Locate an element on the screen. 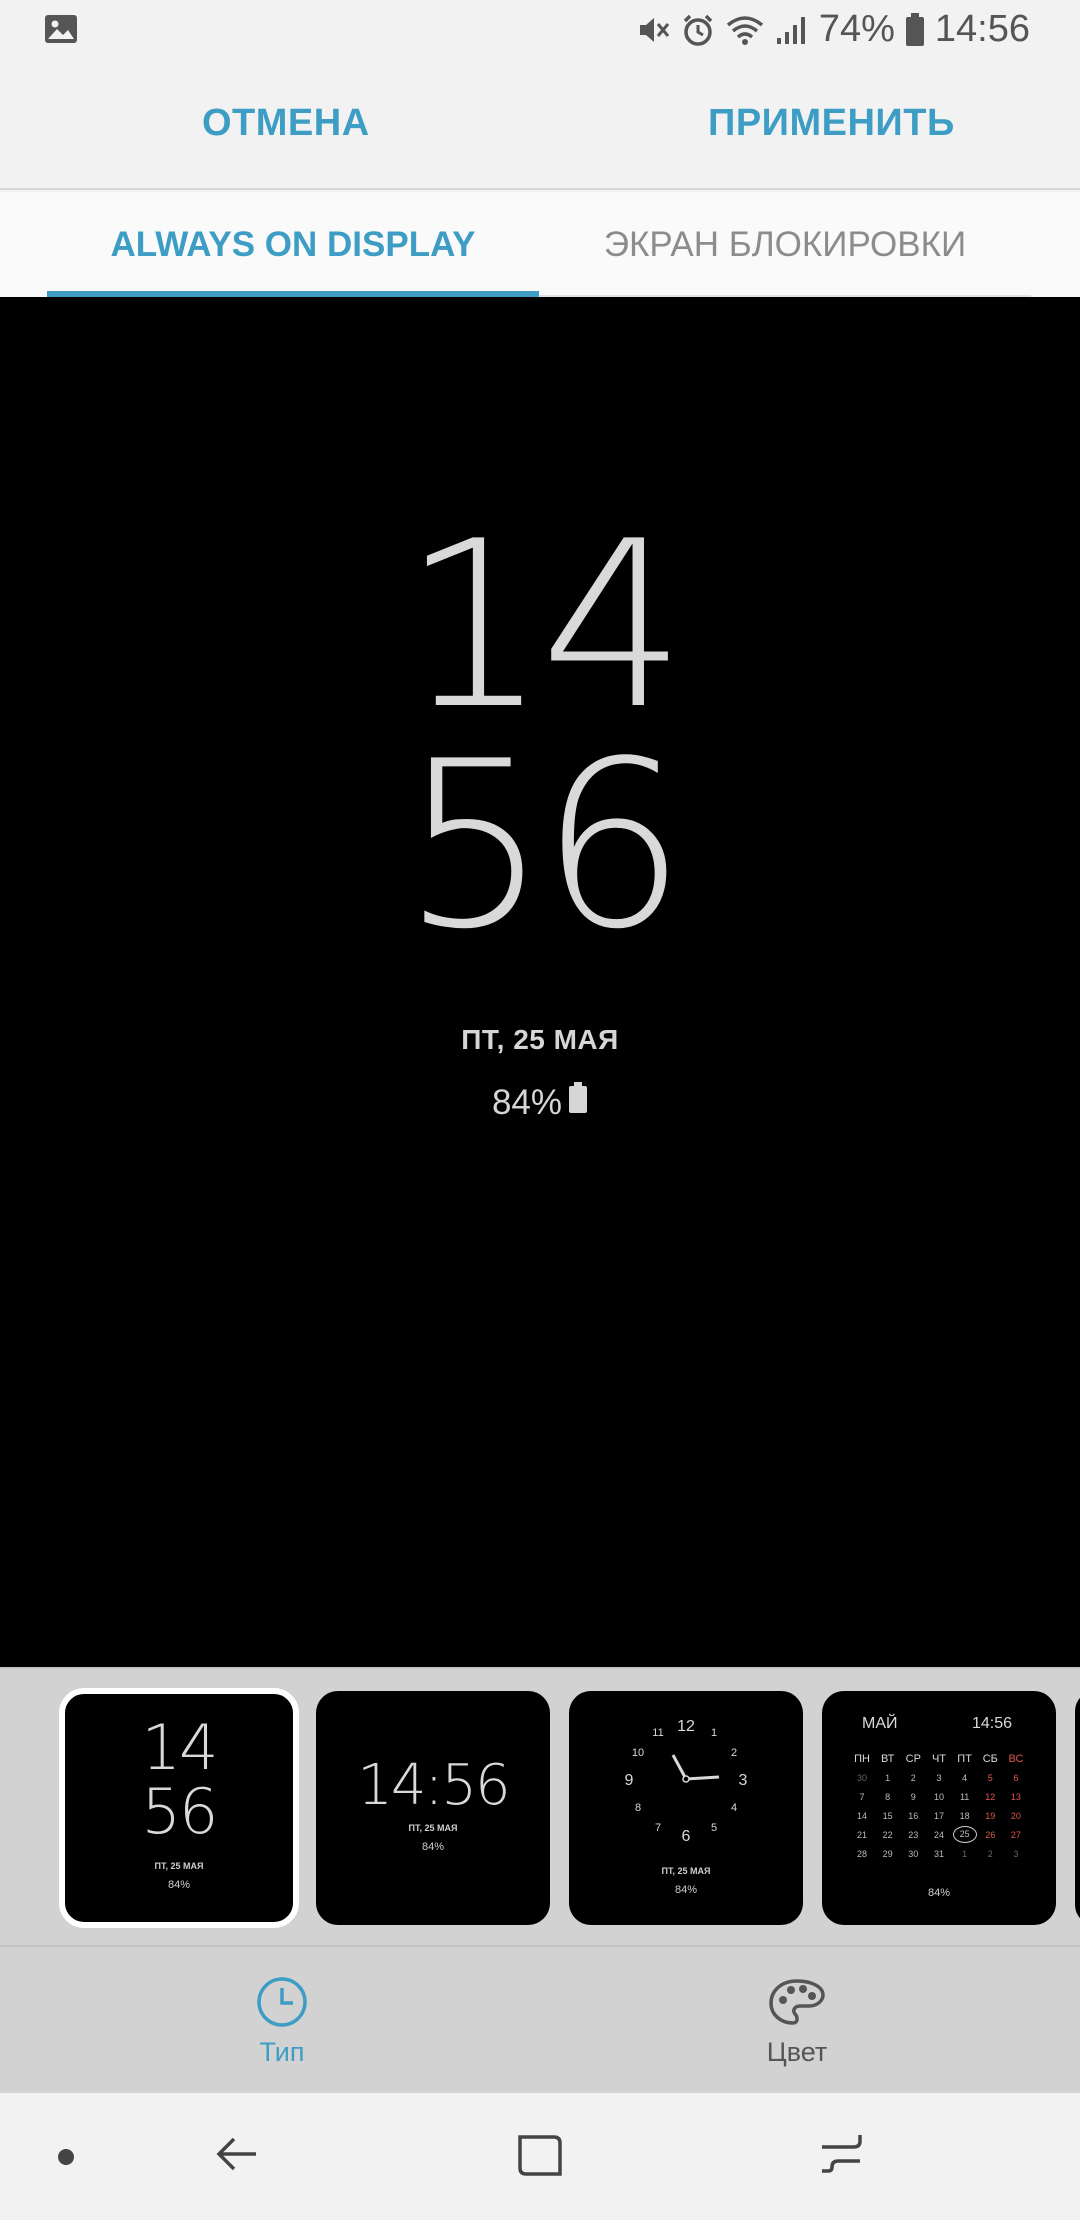 This screenshot has height=2220, width=1080. calendar-day: 28 is located at coordinates (861, 1853).